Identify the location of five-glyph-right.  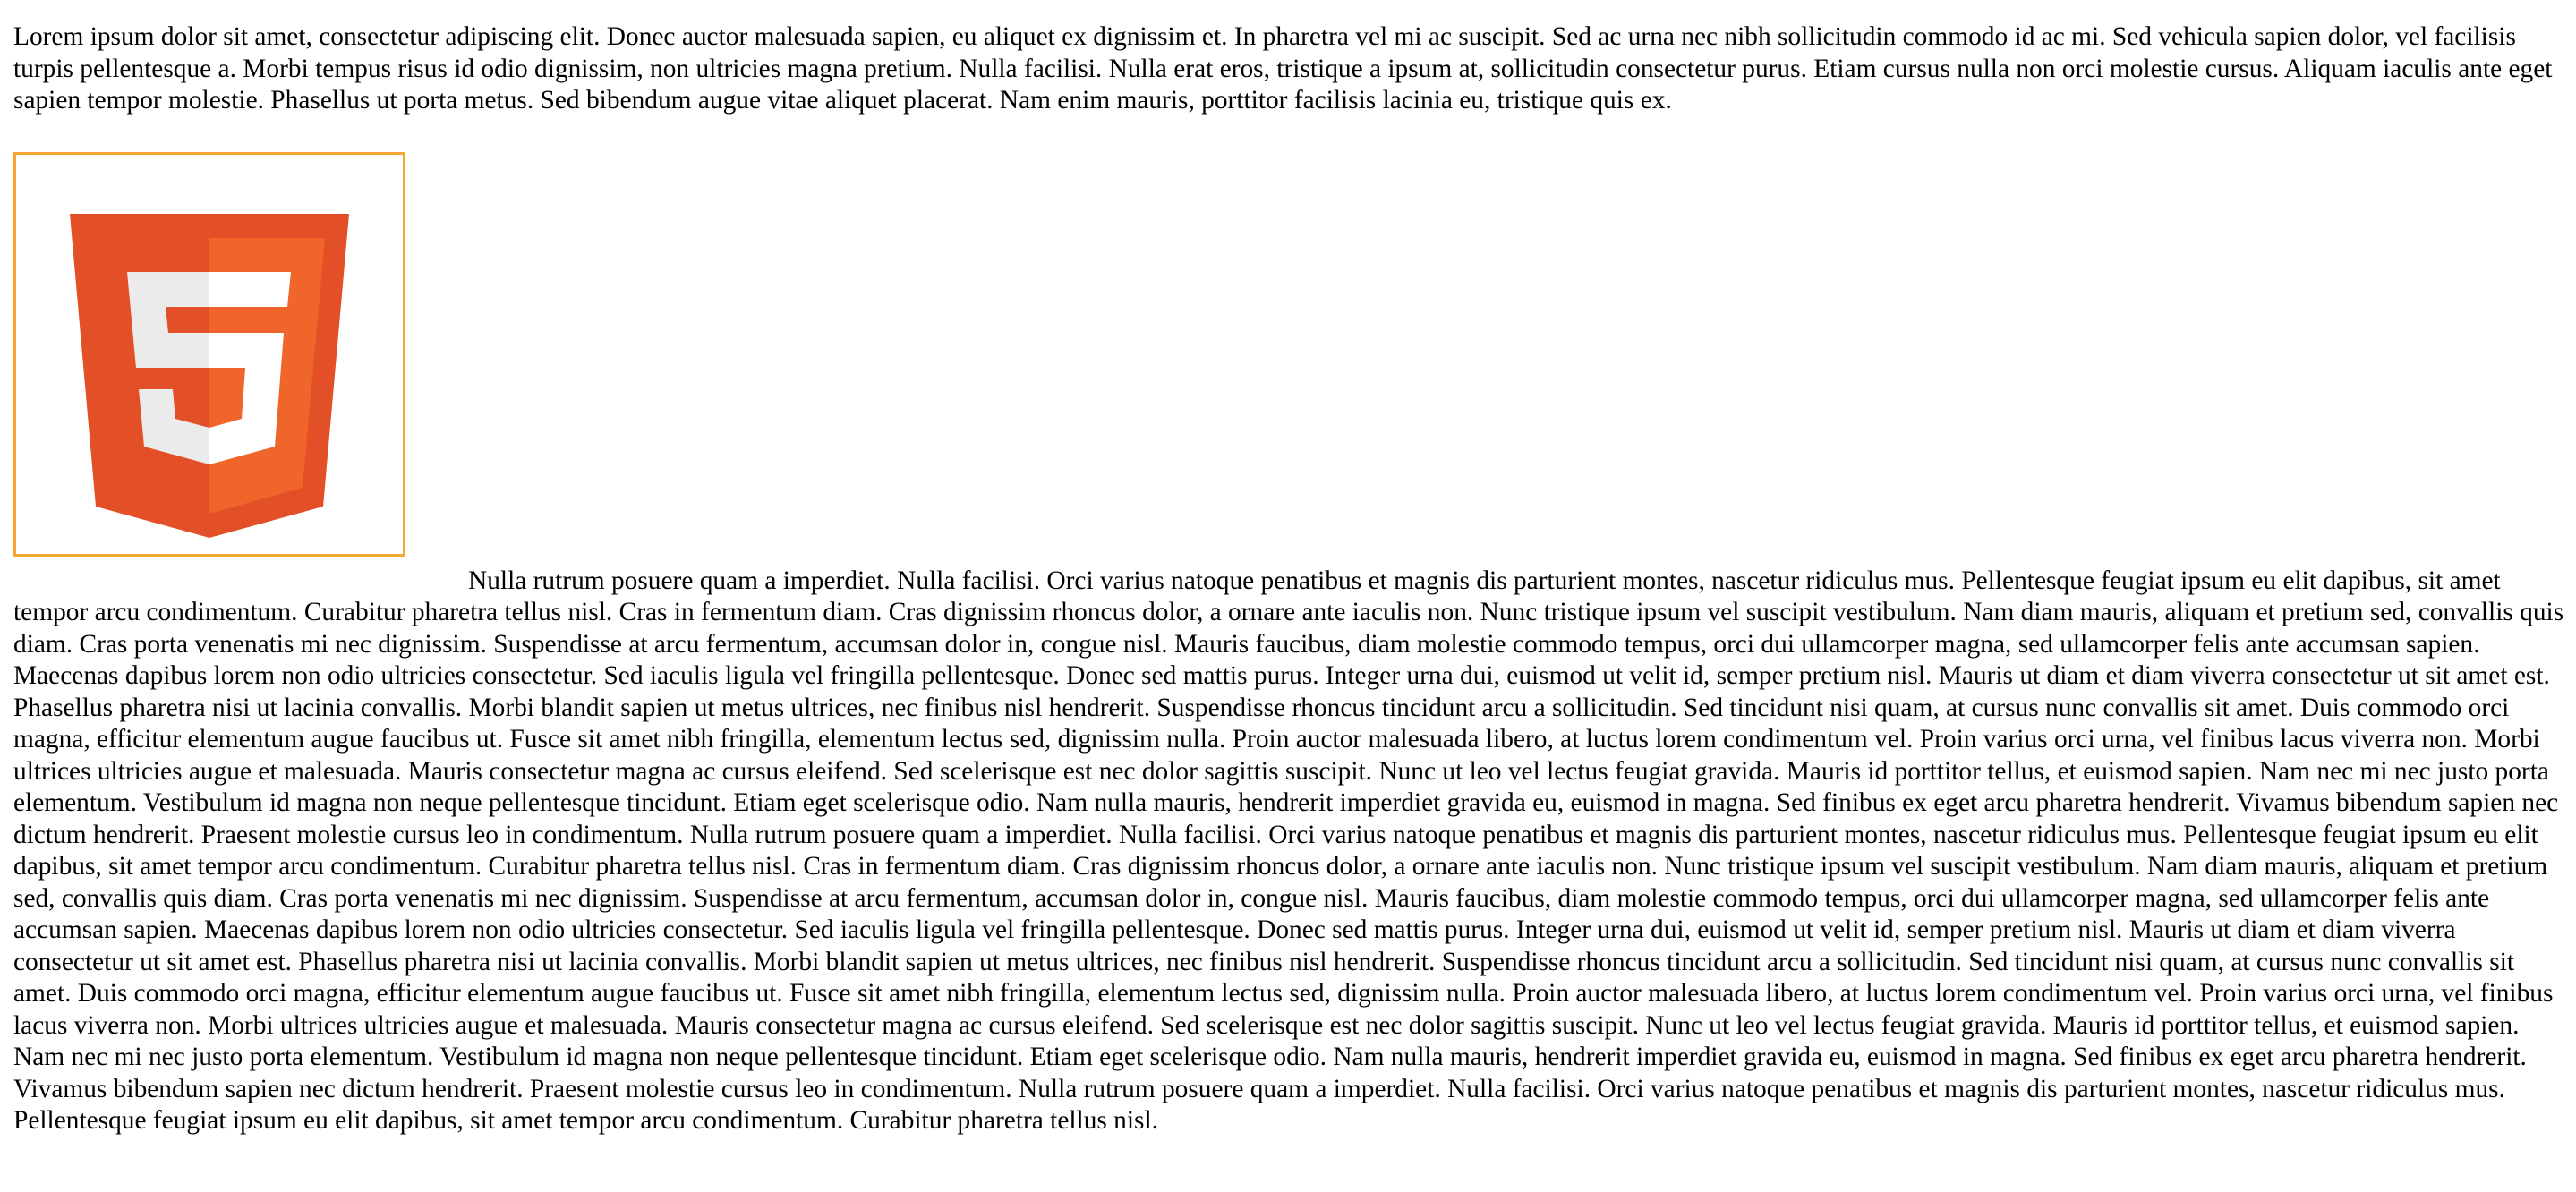
(250, 289).